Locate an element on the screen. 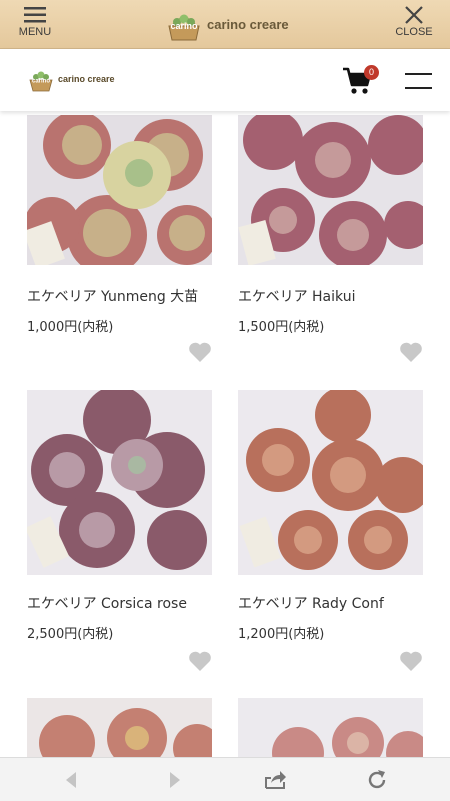 The width and height of the screenshot is (450, 801). product-card: エケベリア Rady Conf 1,200円(内税) is located at coordinates (331, 530).